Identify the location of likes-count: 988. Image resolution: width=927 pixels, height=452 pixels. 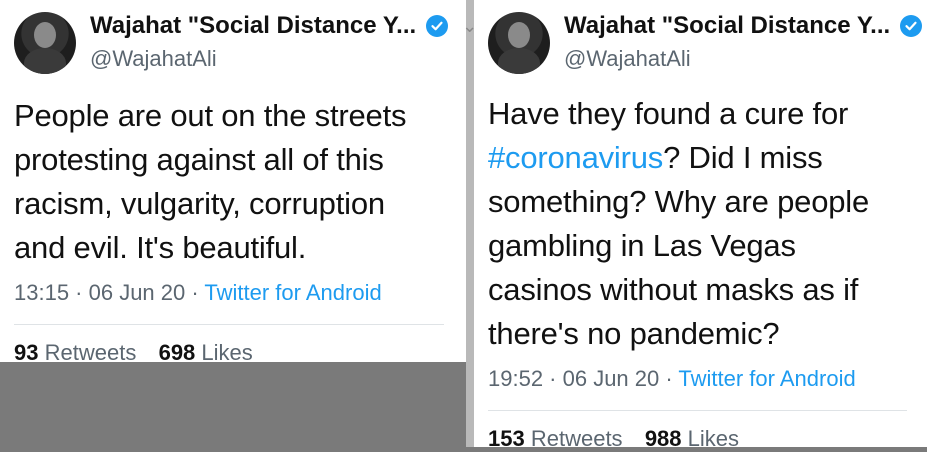
(663, 438).